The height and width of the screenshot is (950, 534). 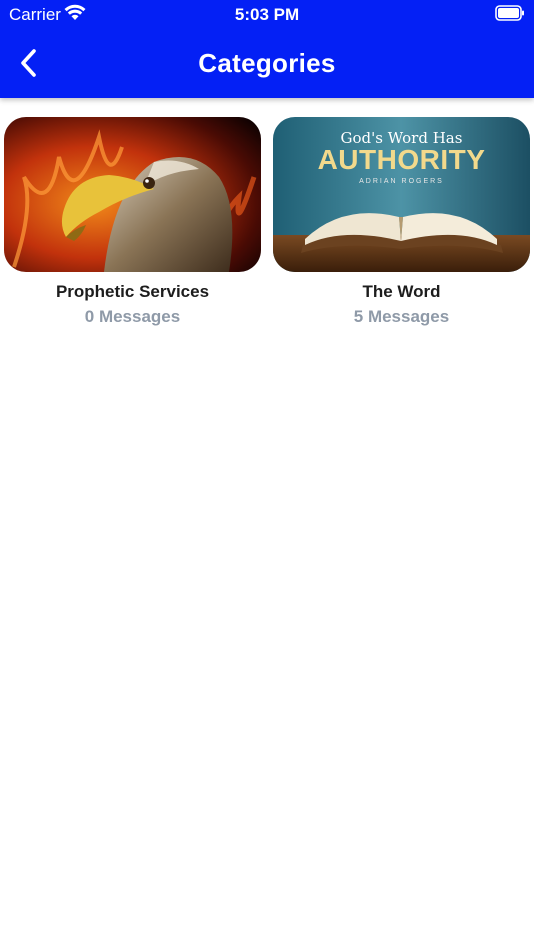 I want to click on page-title: Categories, so click(x=267, y=63).